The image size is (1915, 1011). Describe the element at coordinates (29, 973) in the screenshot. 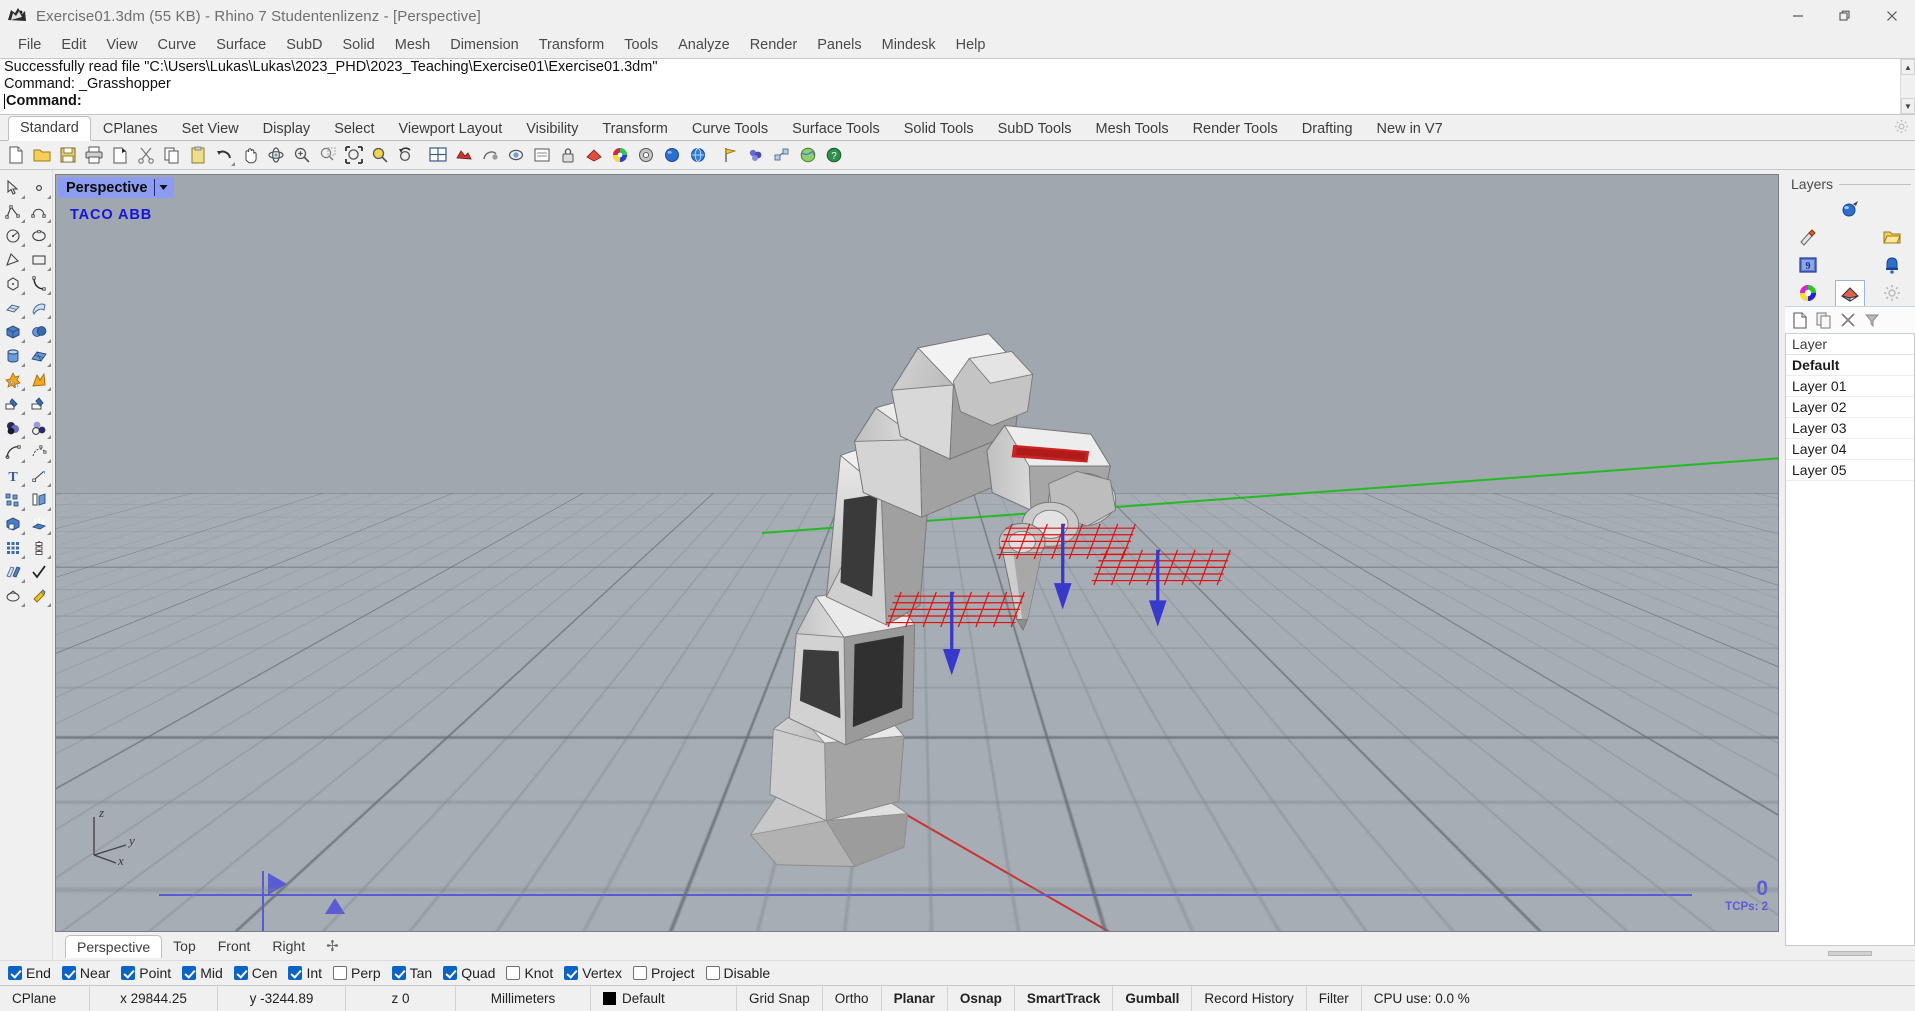

I see `osnap-end: End` at that location.